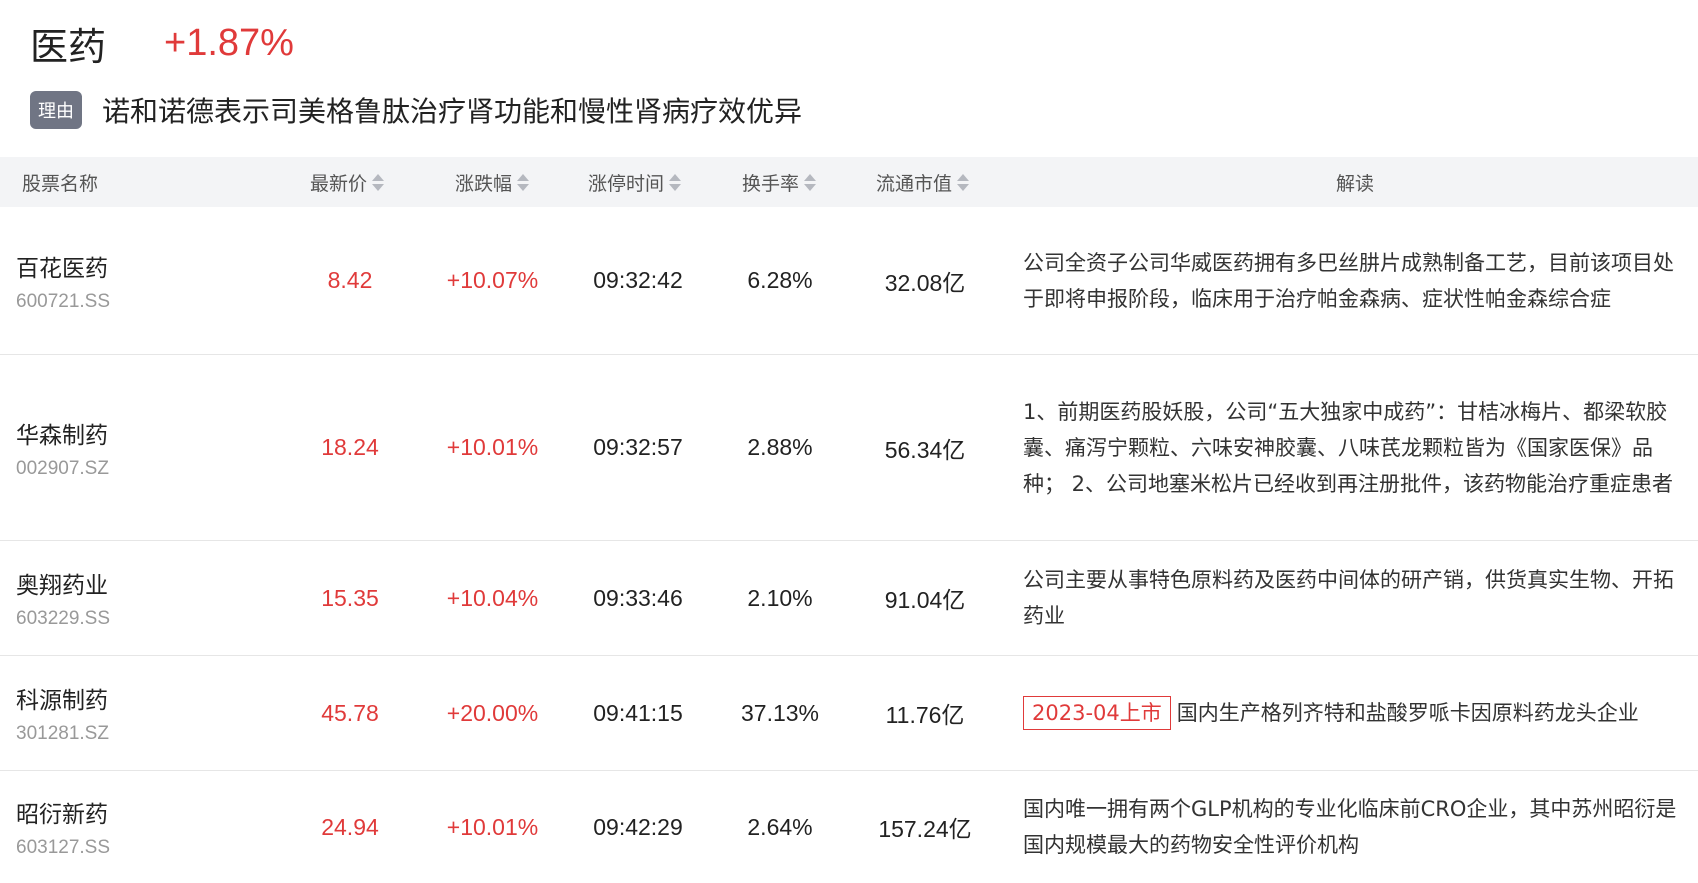  Describe the element at coordinates (638, 826) in the screenshot. I see `limit-time-cell: 09:42:29` at that location.